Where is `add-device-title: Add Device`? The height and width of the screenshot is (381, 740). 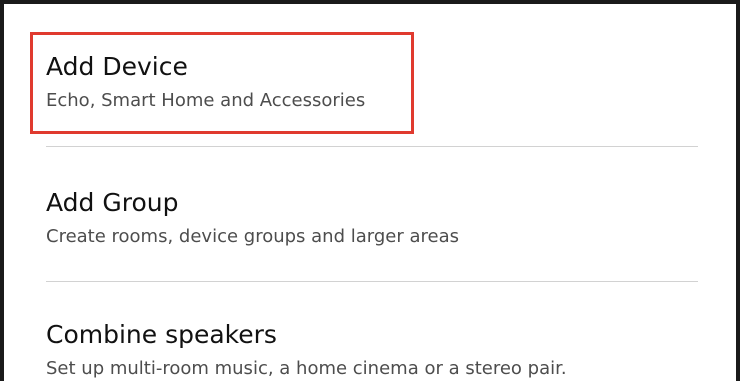 add-device-title: Add Device is located at coordinates (117, 66).